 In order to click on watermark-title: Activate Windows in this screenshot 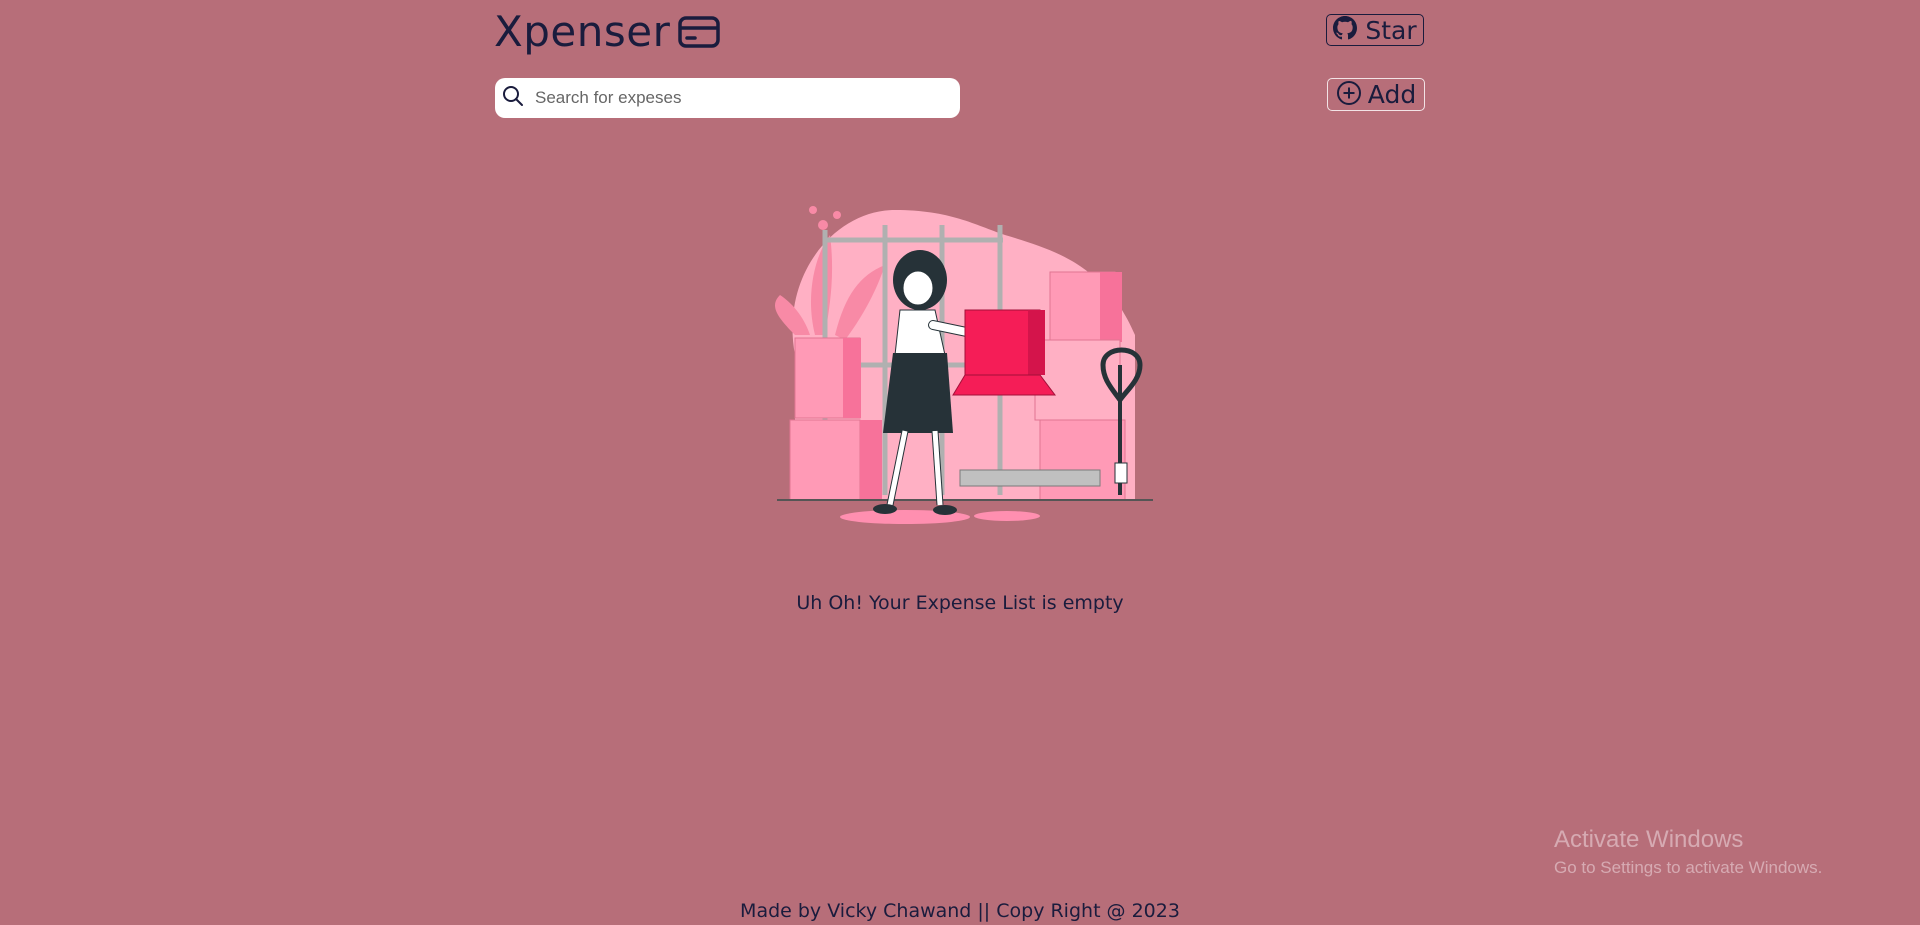, I will do `click(1649, 839)`.